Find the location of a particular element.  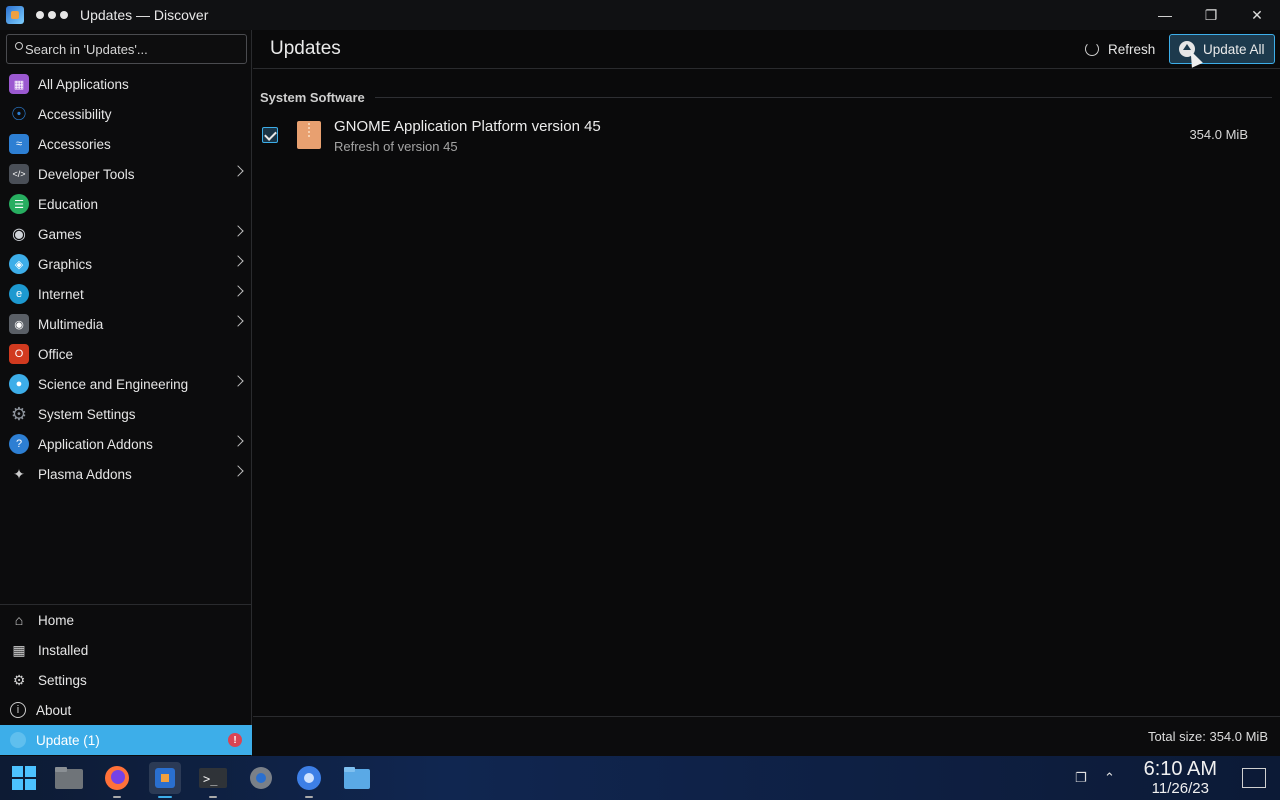

developer-tools-icon: </> is located at coordinates (19, 174).